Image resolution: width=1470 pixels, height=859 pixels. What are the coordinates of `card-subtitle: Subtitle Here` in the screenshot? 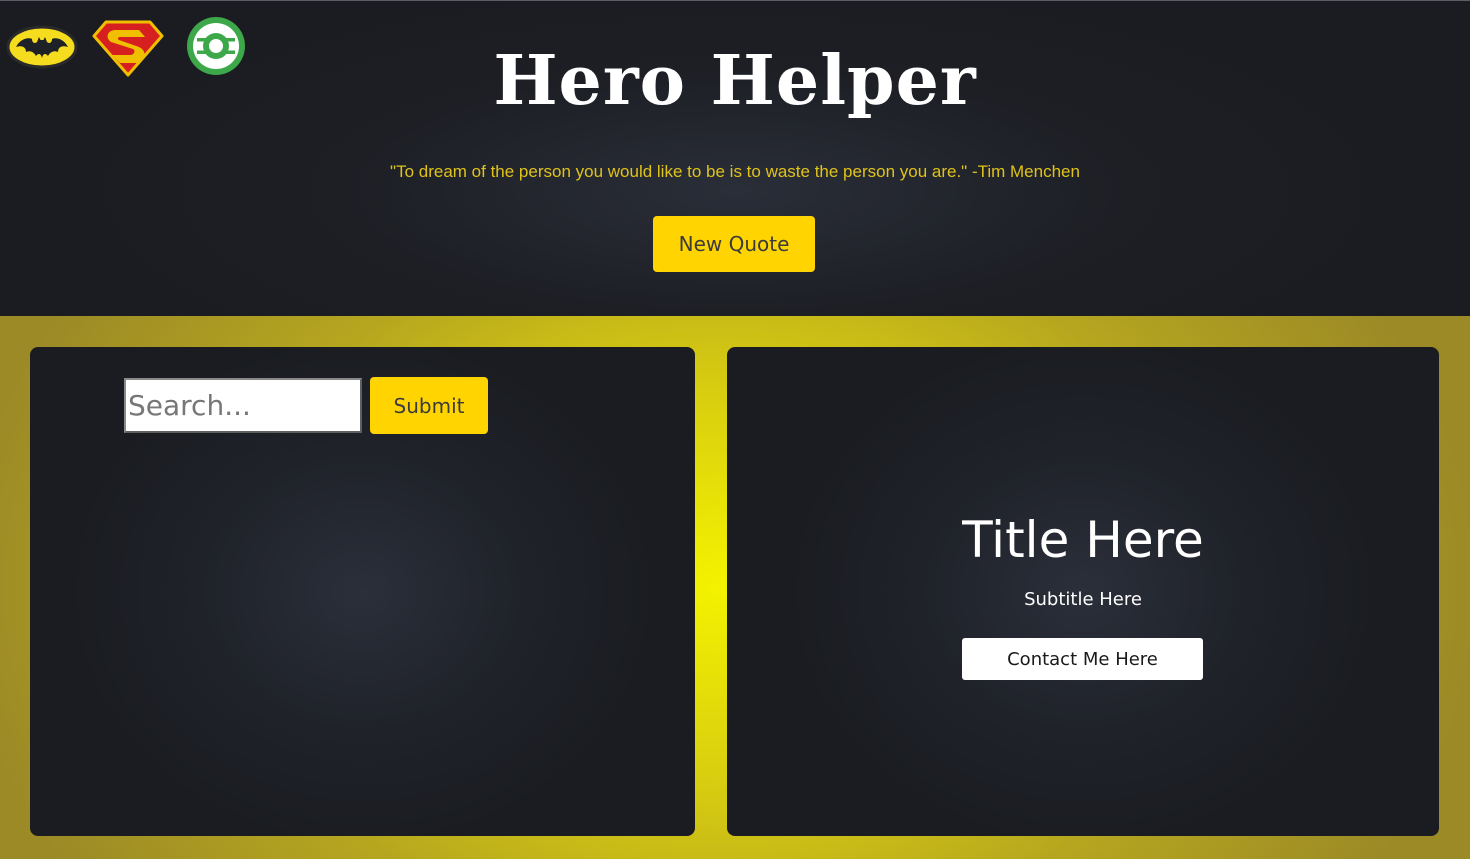 It's located at (1083, 599).